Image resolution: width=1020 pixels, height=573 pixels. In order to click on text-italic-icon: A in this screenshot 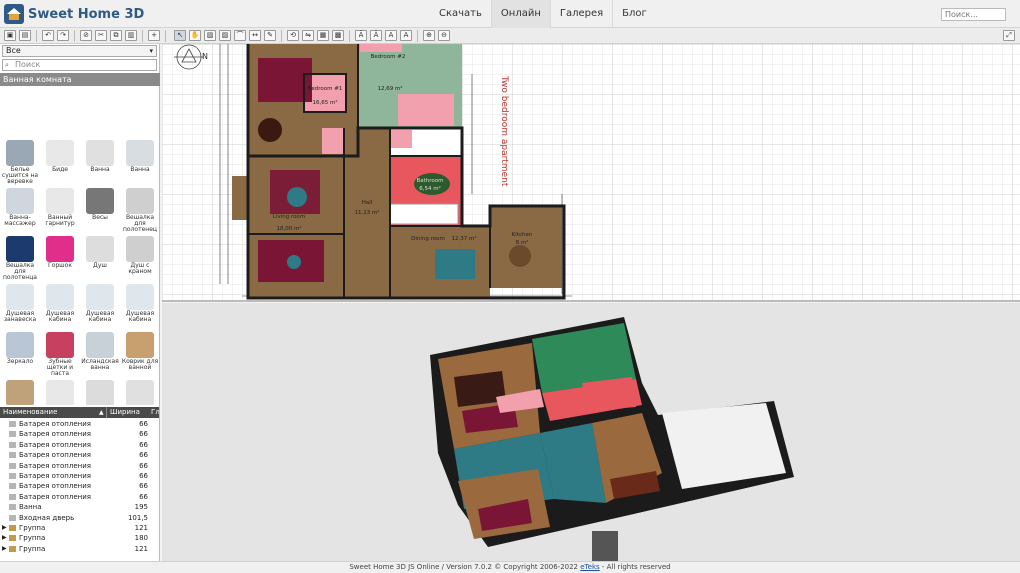, I will do `click(406, 35)`.